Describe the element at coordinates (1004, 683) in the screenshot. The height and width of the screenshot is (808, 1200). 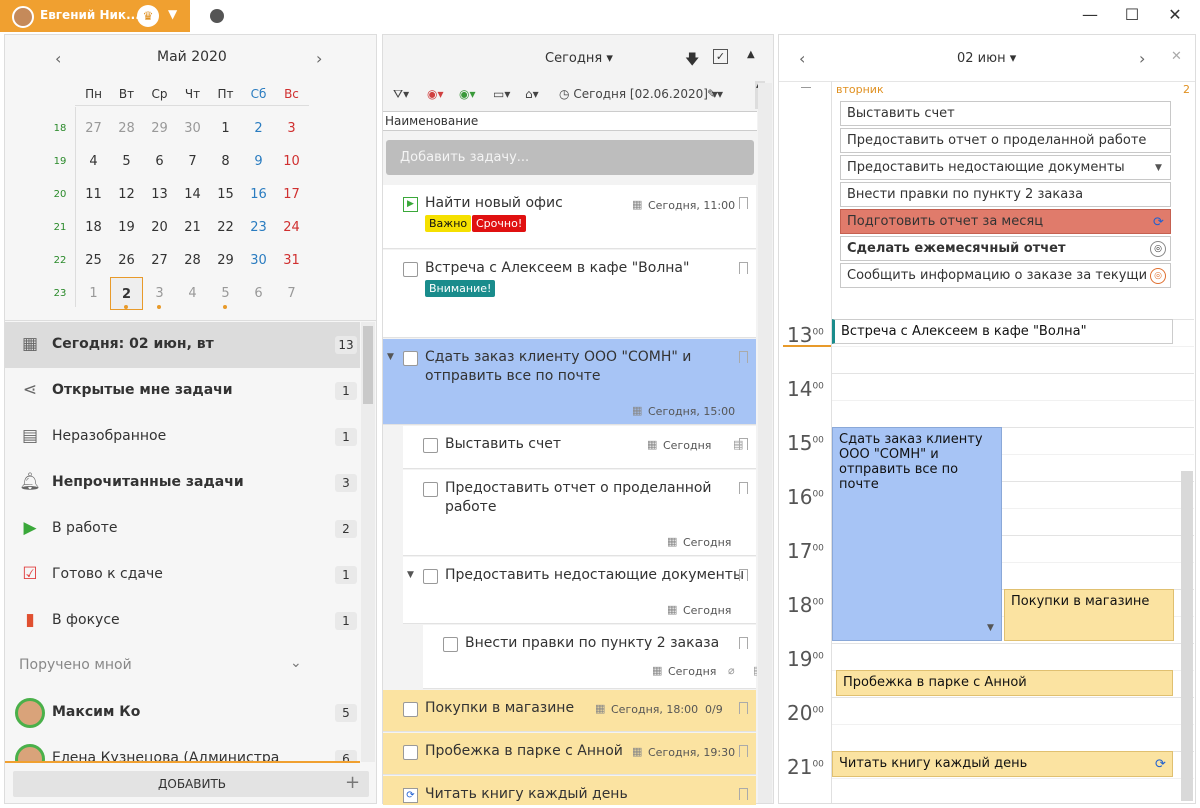
I see `calendar-event: Пробежка в парке с Анной` at that location.